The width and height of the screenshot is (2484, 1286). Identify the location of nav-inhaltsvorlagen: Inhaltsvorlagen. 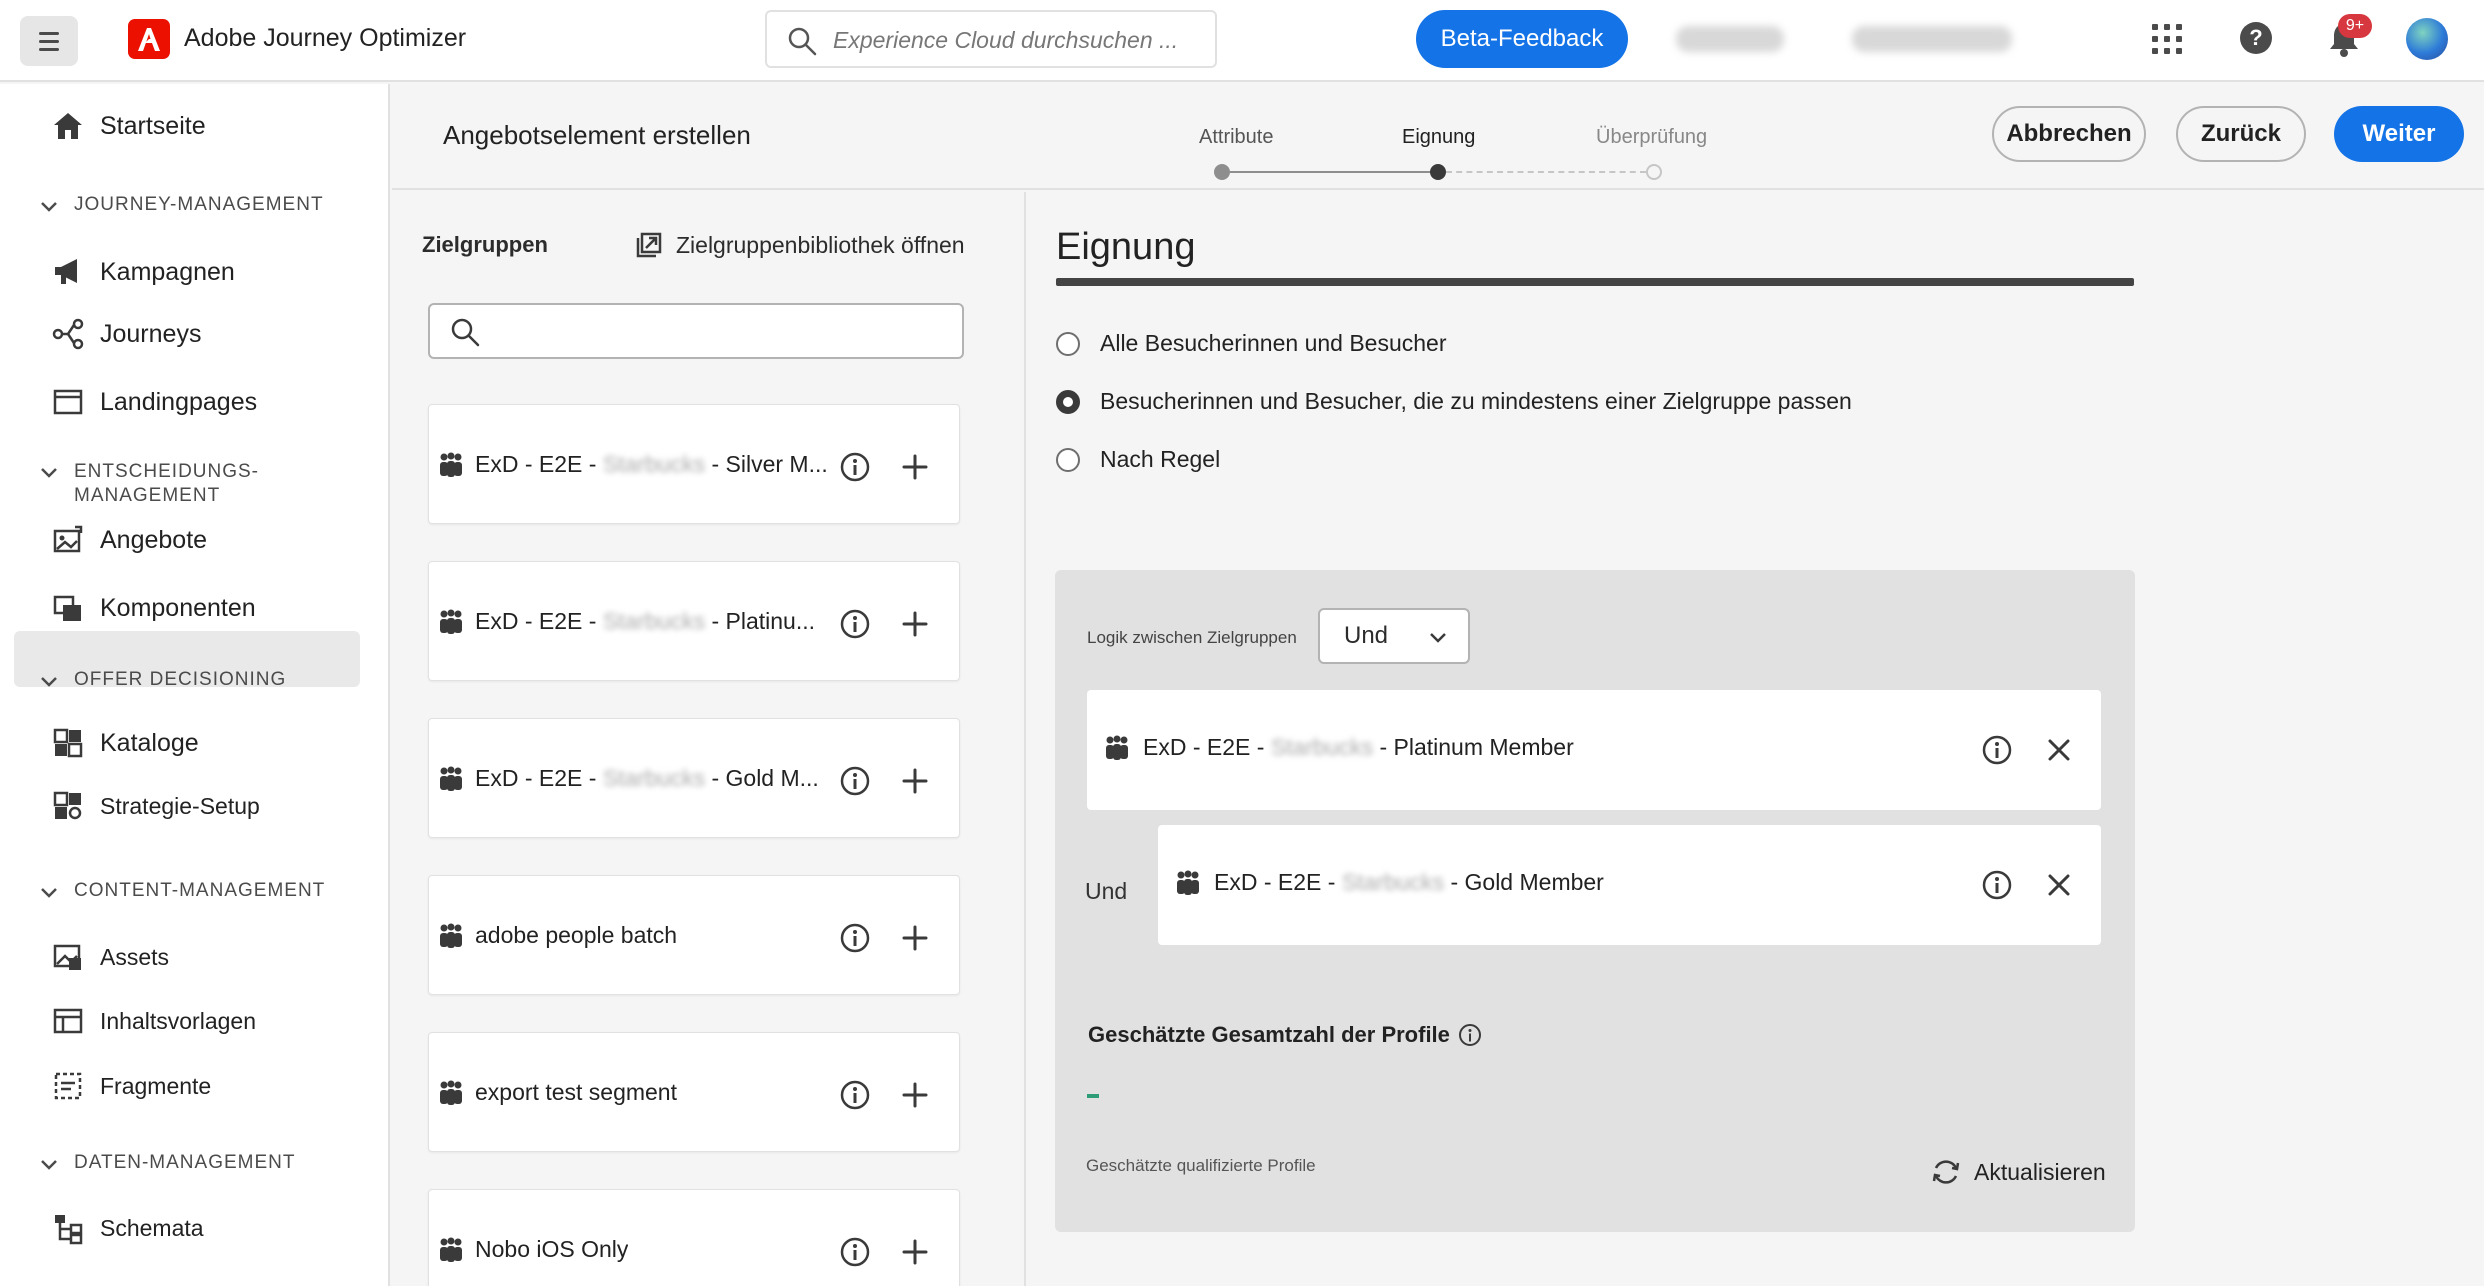
(153, 1021).